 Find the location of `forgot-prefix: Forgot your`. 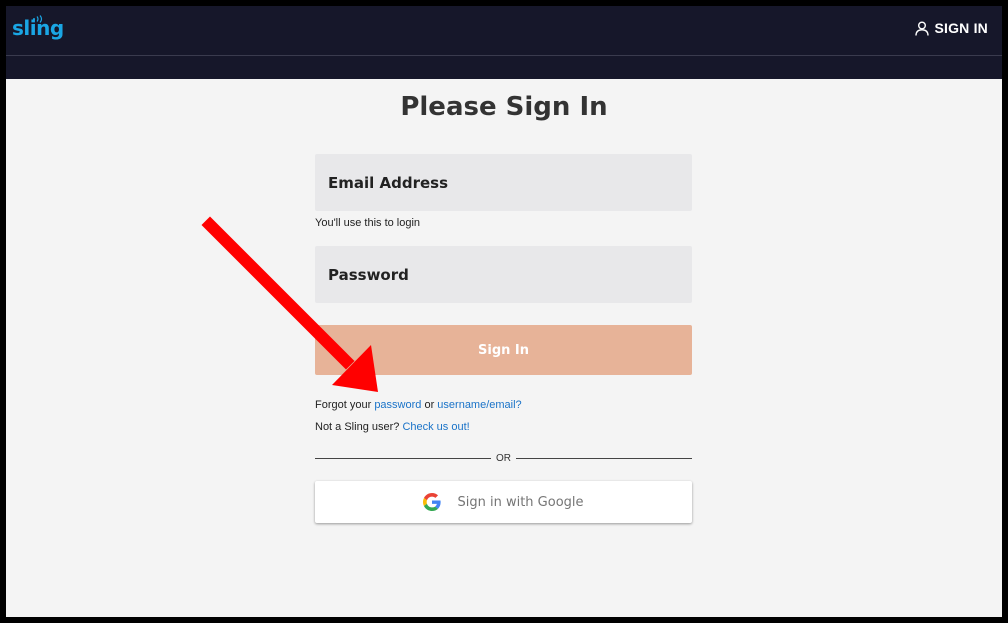

forgot-prefix: Forgot your is located at coordinates (345, 405).